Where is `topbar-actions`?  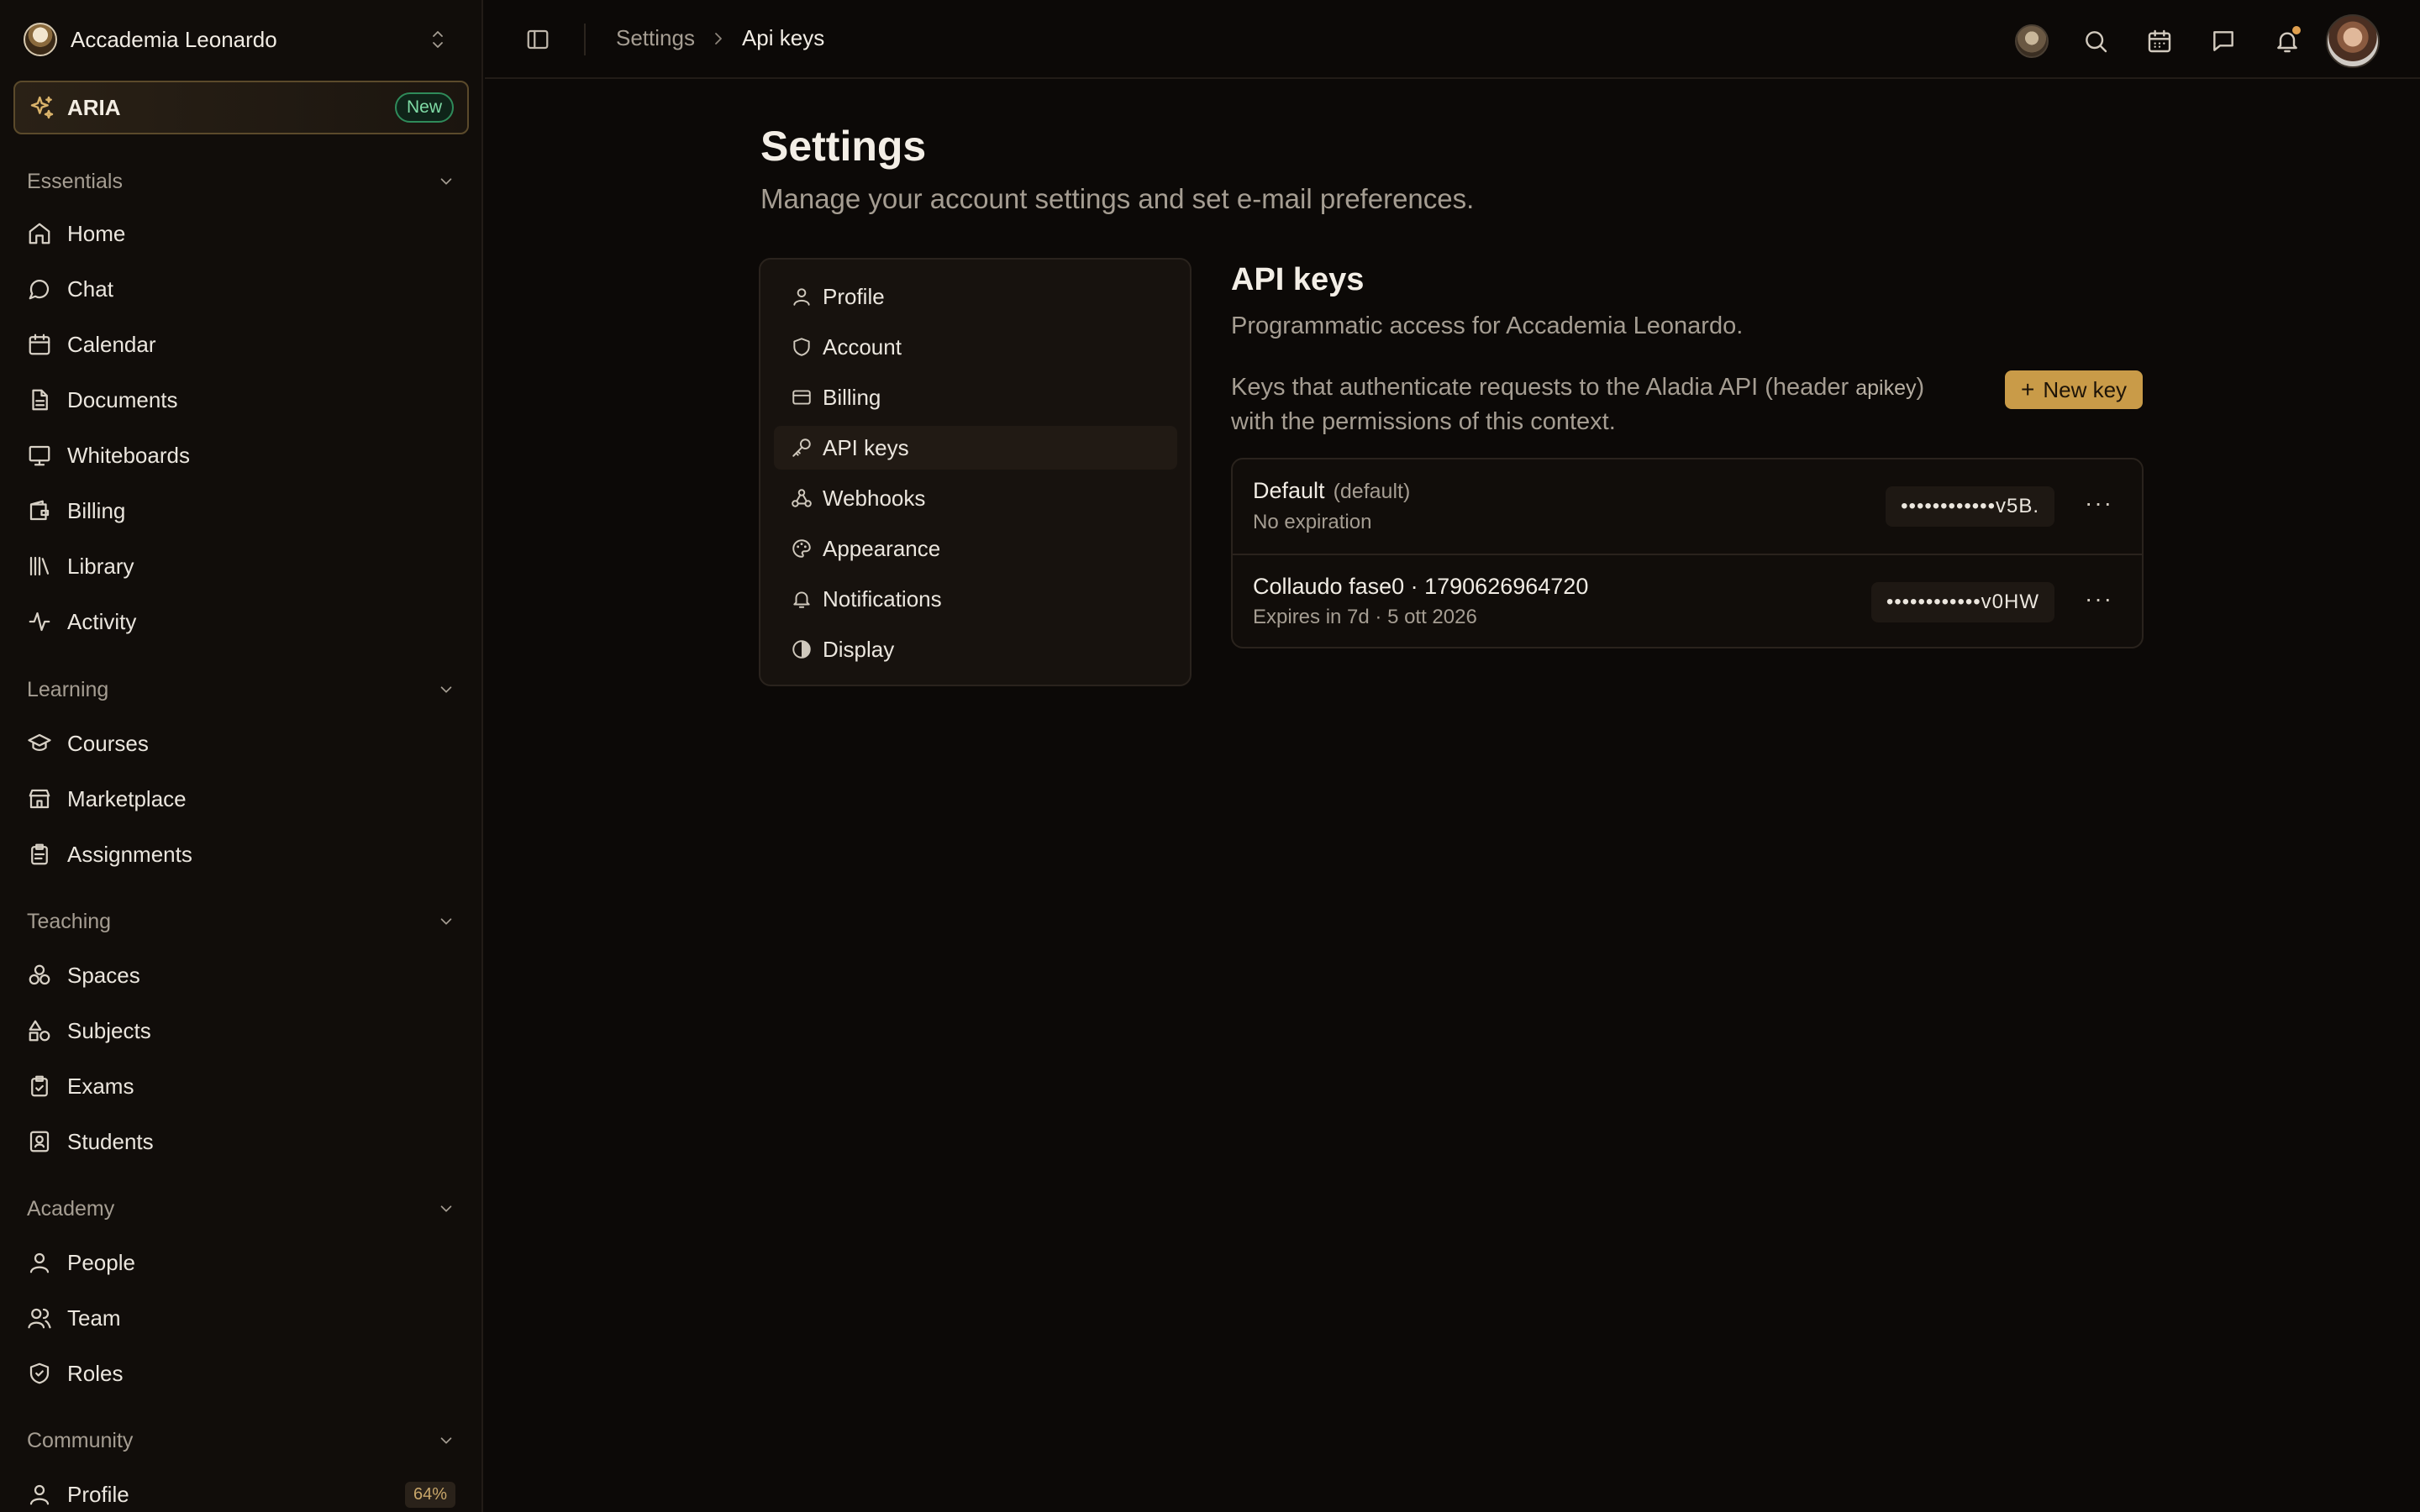 topbar-actions is located at coordinates (2186, 41).